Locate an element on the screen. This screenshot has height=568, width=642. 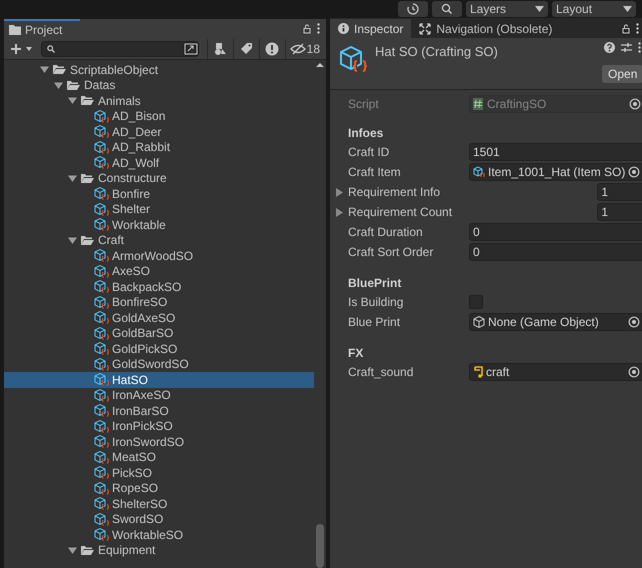
tree-item: IronSwordSO is located at coordinates (159, 442).